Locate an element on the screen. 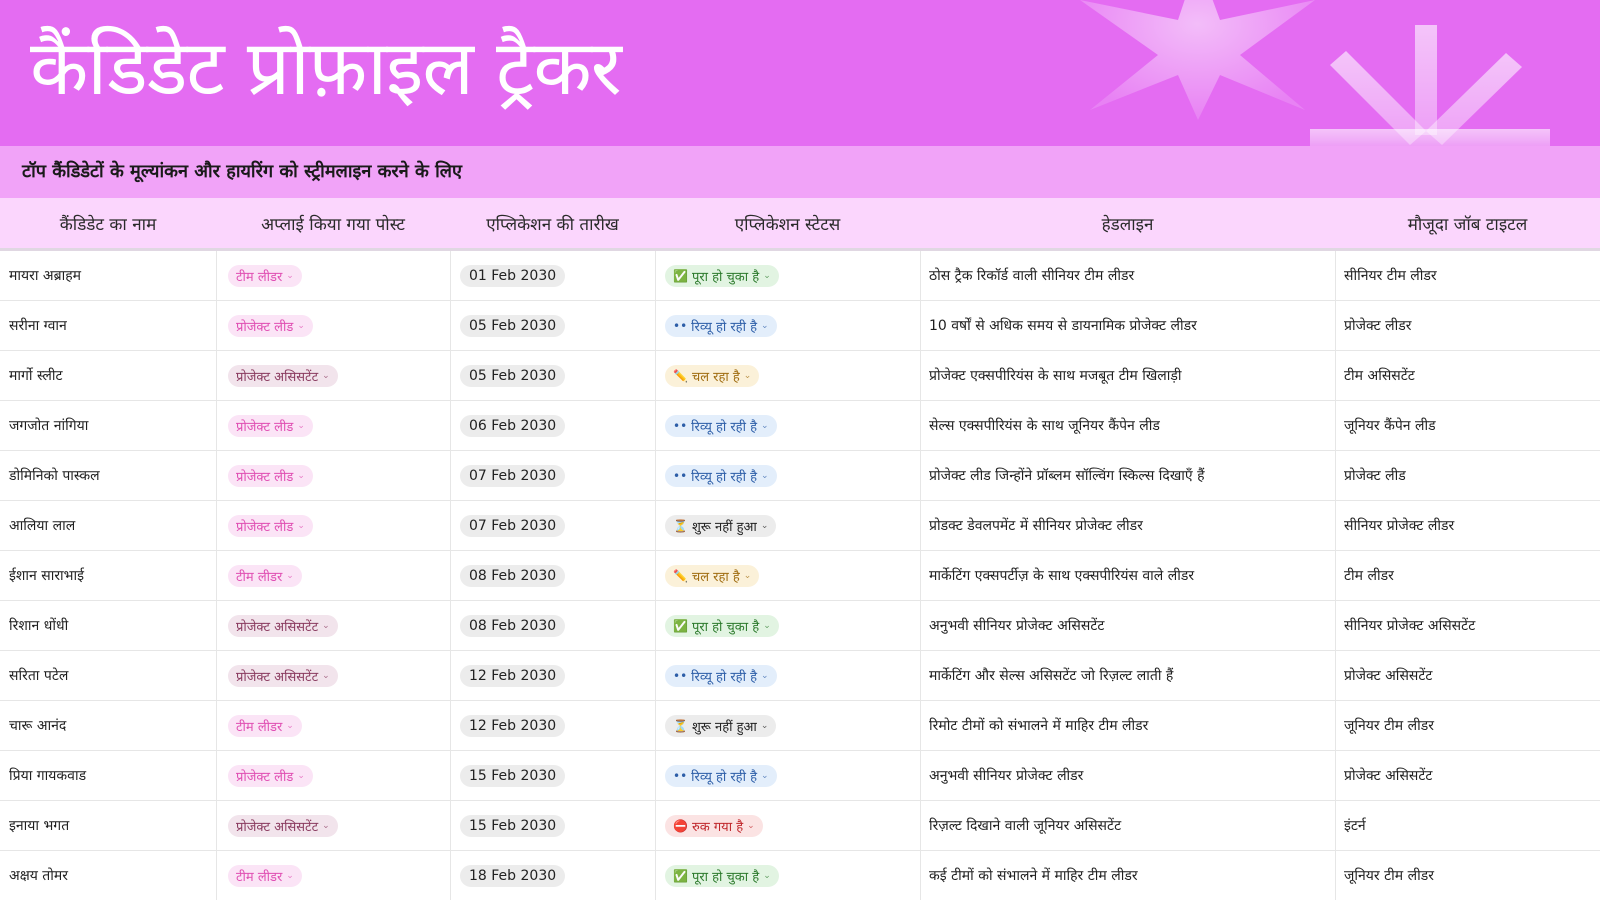  candidate-name-cell: डोमिनिको पास्कल is located at coordinates (108, 475).